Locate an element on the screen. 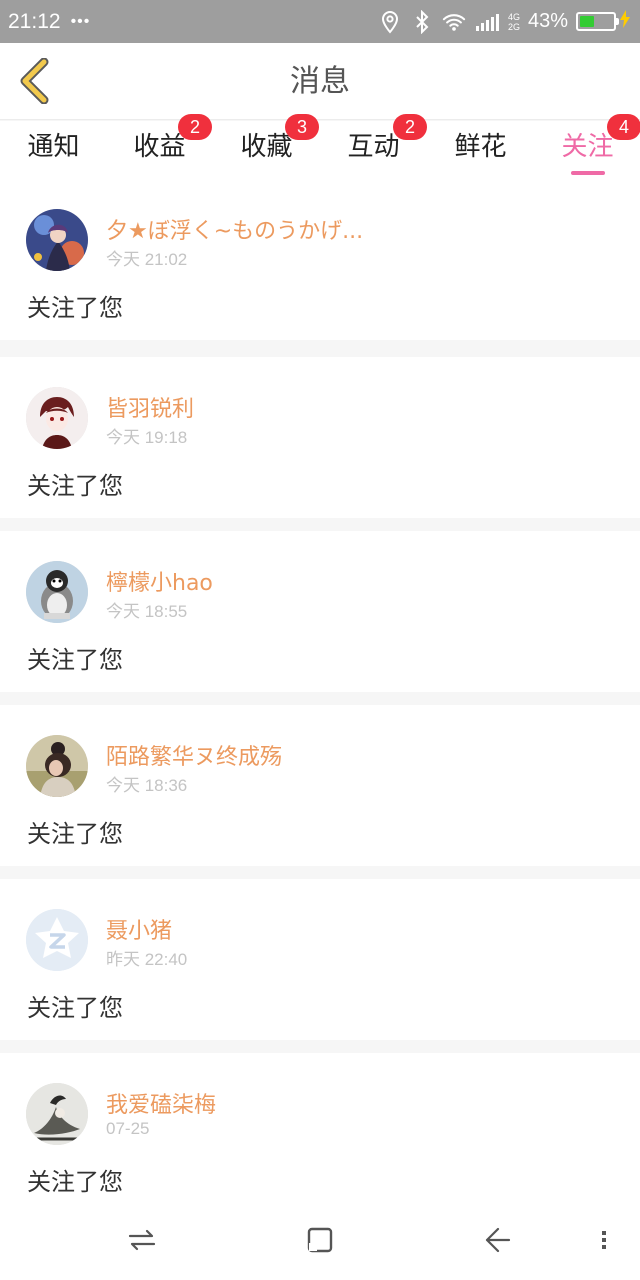 The height and width of the screenshot is (1280, 640). penguin-avatar is located at coordinates (57, 592).